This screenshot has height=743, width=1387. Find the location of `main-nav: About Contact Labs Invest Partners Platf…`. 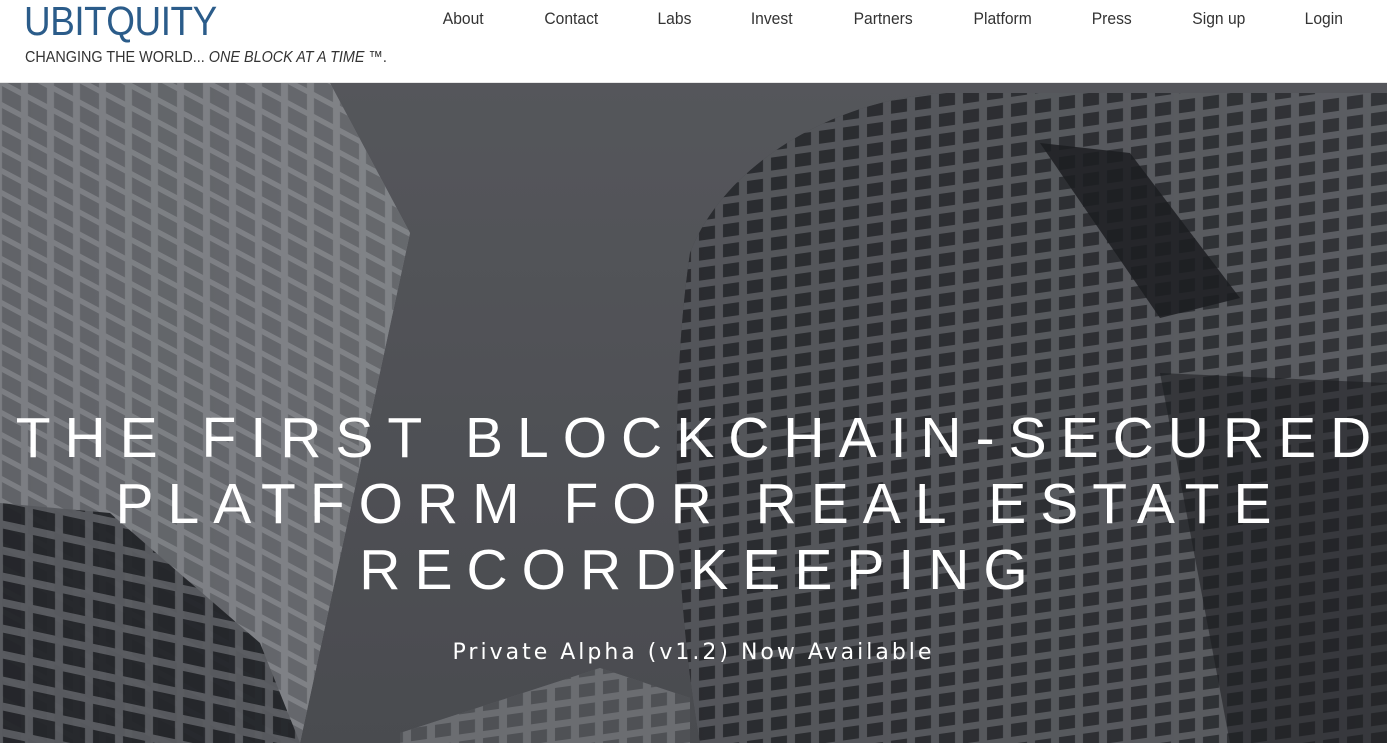

main-nav: About Contact Labs Invest Partners Platf… is located at coordinates (893, 19).